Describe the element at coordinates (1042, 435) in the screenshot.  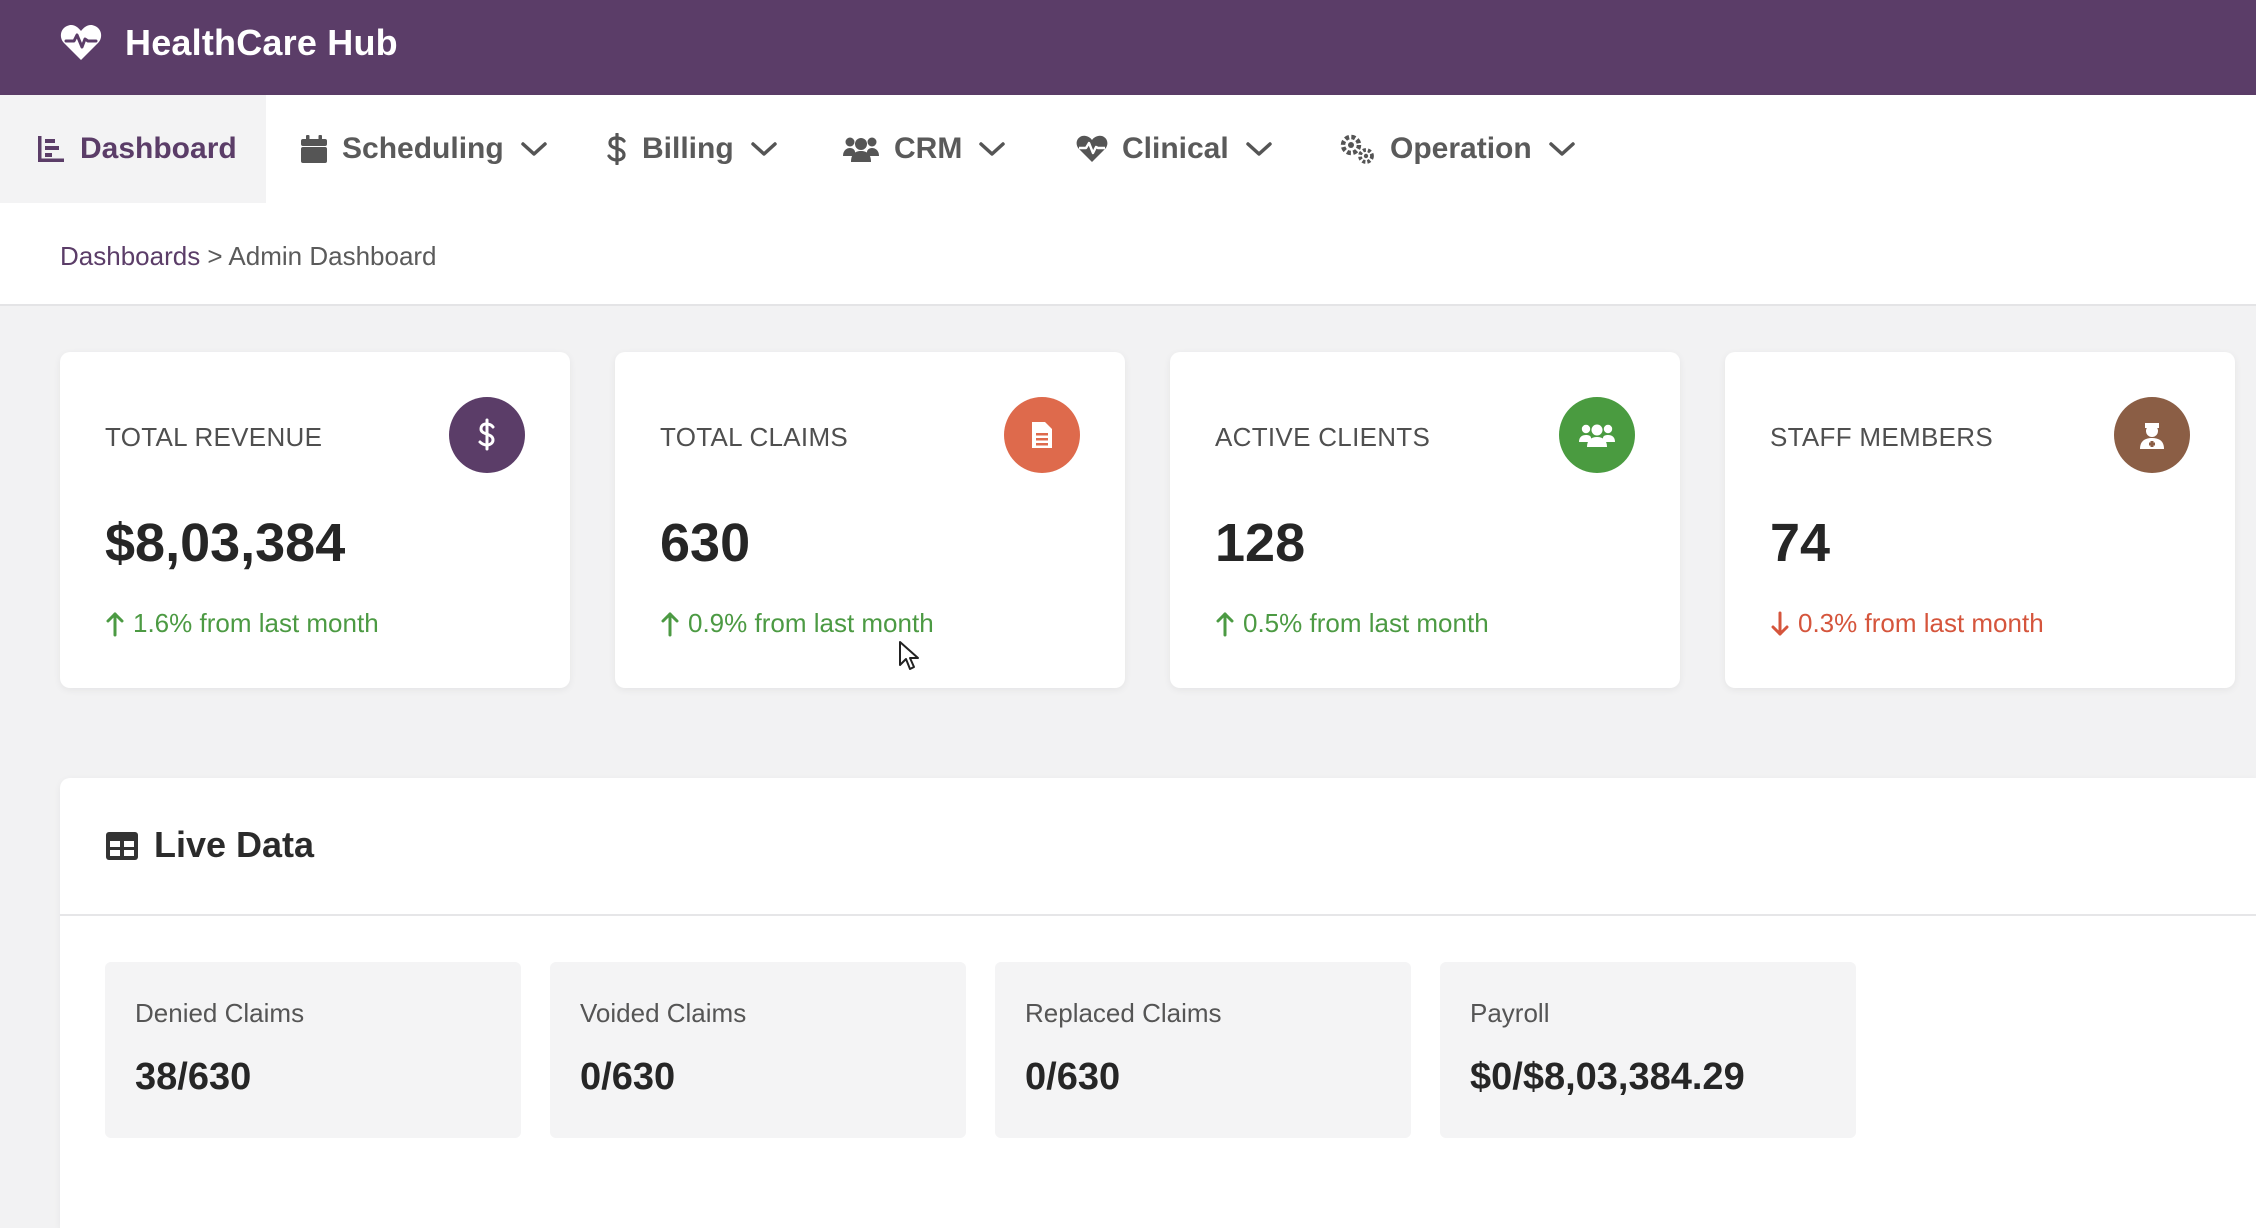
I see `document-icon` at that location.